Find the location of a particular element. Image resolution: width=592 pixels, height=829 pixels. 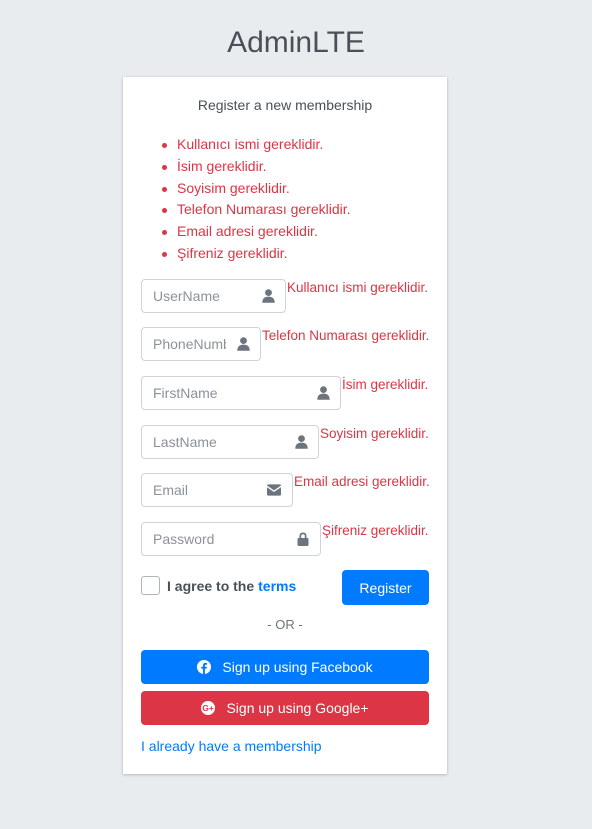

password-field-wrap is located at coordinates (231, 539).